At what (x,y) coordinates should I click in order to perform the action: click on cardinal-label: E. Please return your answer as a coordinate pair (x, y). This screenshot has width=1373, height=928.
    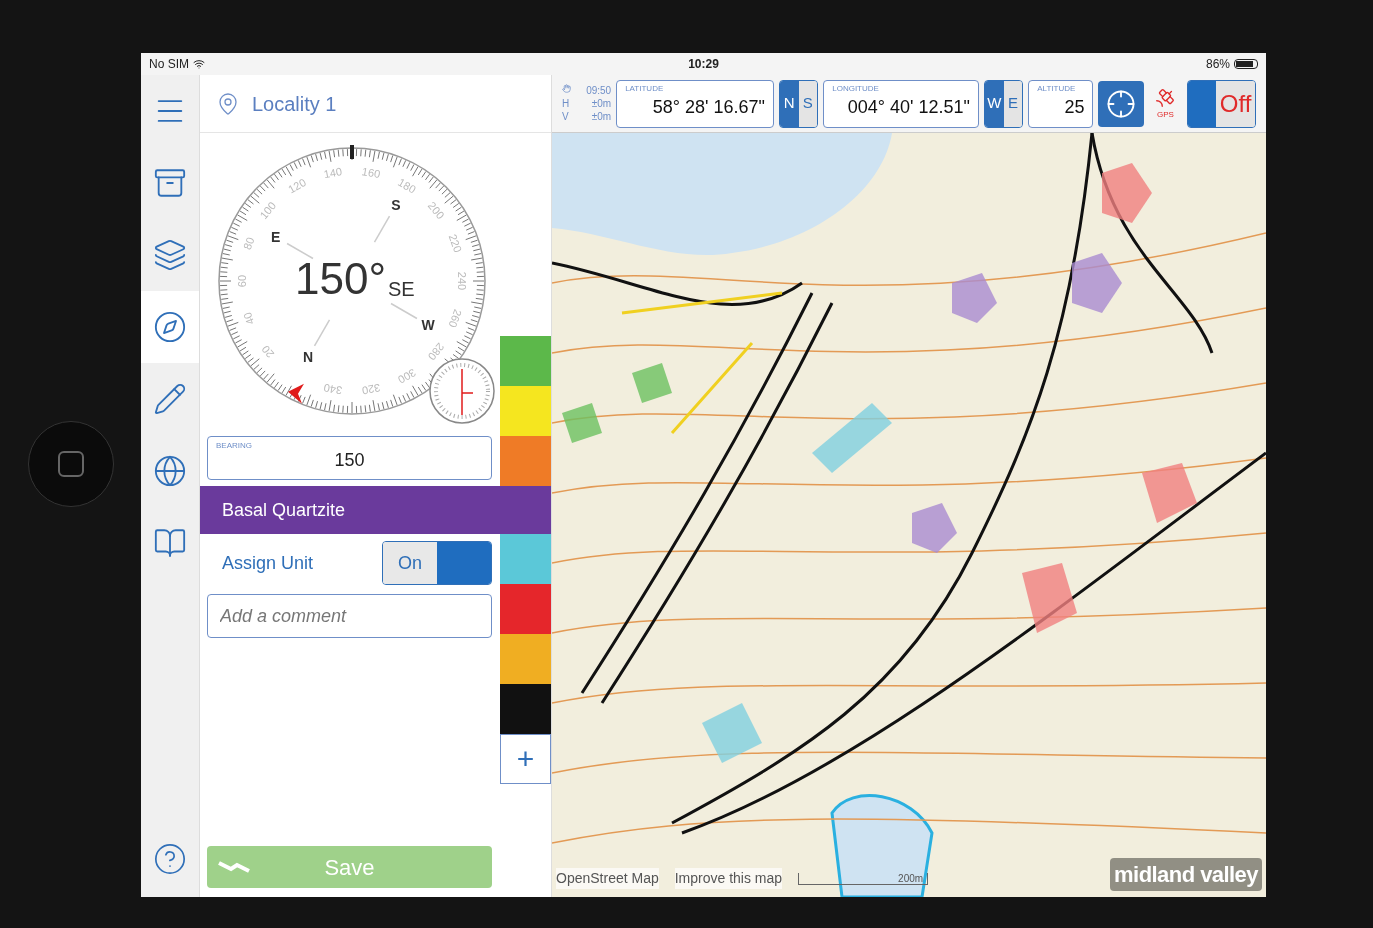
    Looking at the image, I should click on (276, 237).